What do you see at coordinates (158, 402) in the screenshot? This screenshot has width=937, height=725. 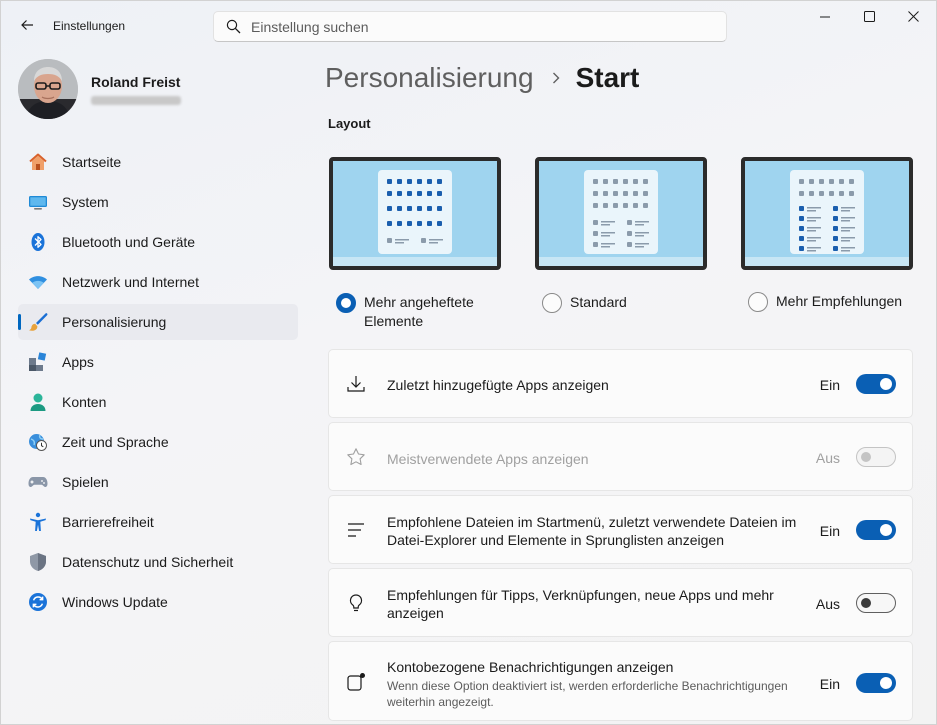 I see `sidebar-item-konten: Konten` at bounding box center [158, 402].